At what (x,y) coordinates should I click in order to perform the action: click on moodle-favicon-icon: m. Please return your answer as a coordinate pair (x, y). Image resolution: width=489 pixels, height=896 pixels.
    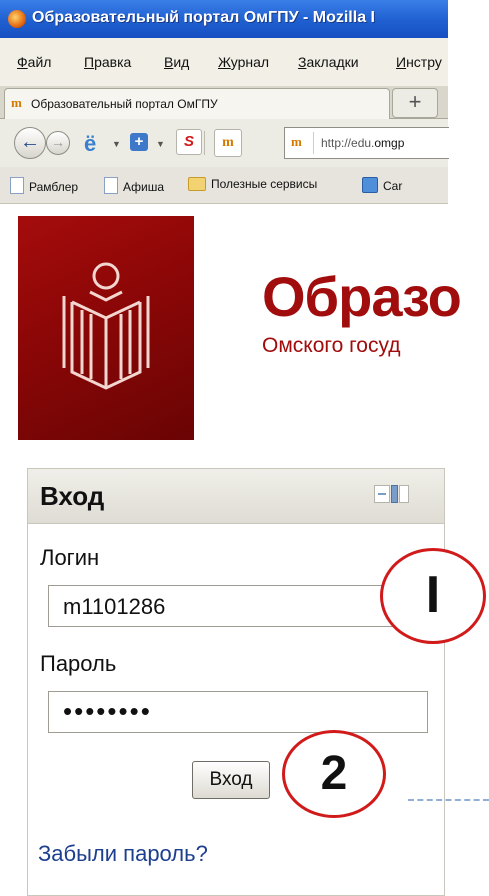
    Looking at the image, I should click on (16, 102).